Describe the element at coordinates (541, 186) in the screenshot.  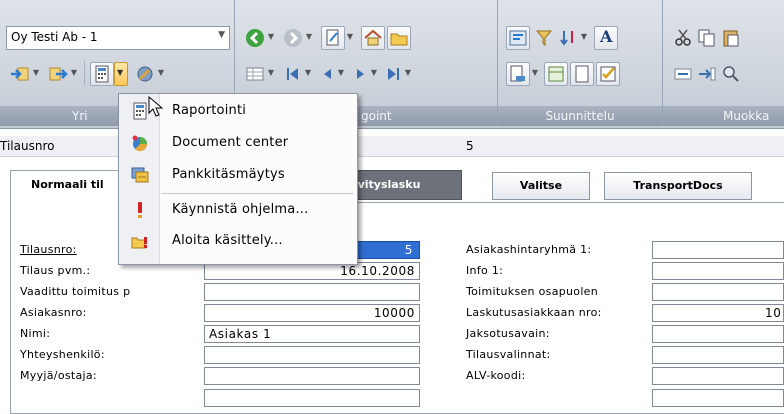
I see `select-button: Valitse` at that location.